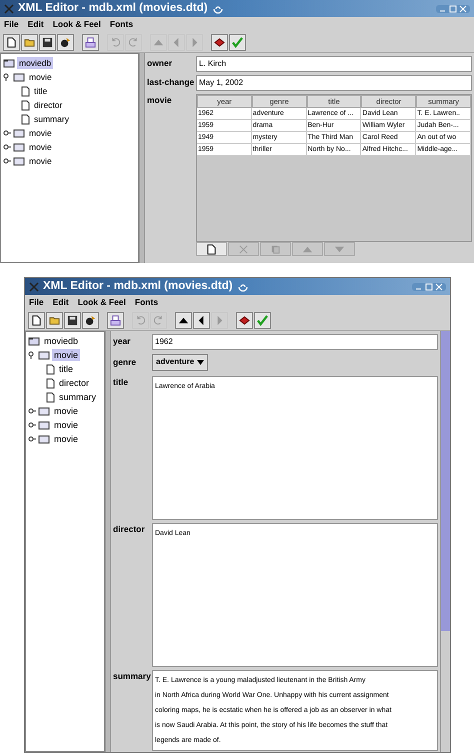  I want to click on text-field: May 1, 2002, so click(334, 82).